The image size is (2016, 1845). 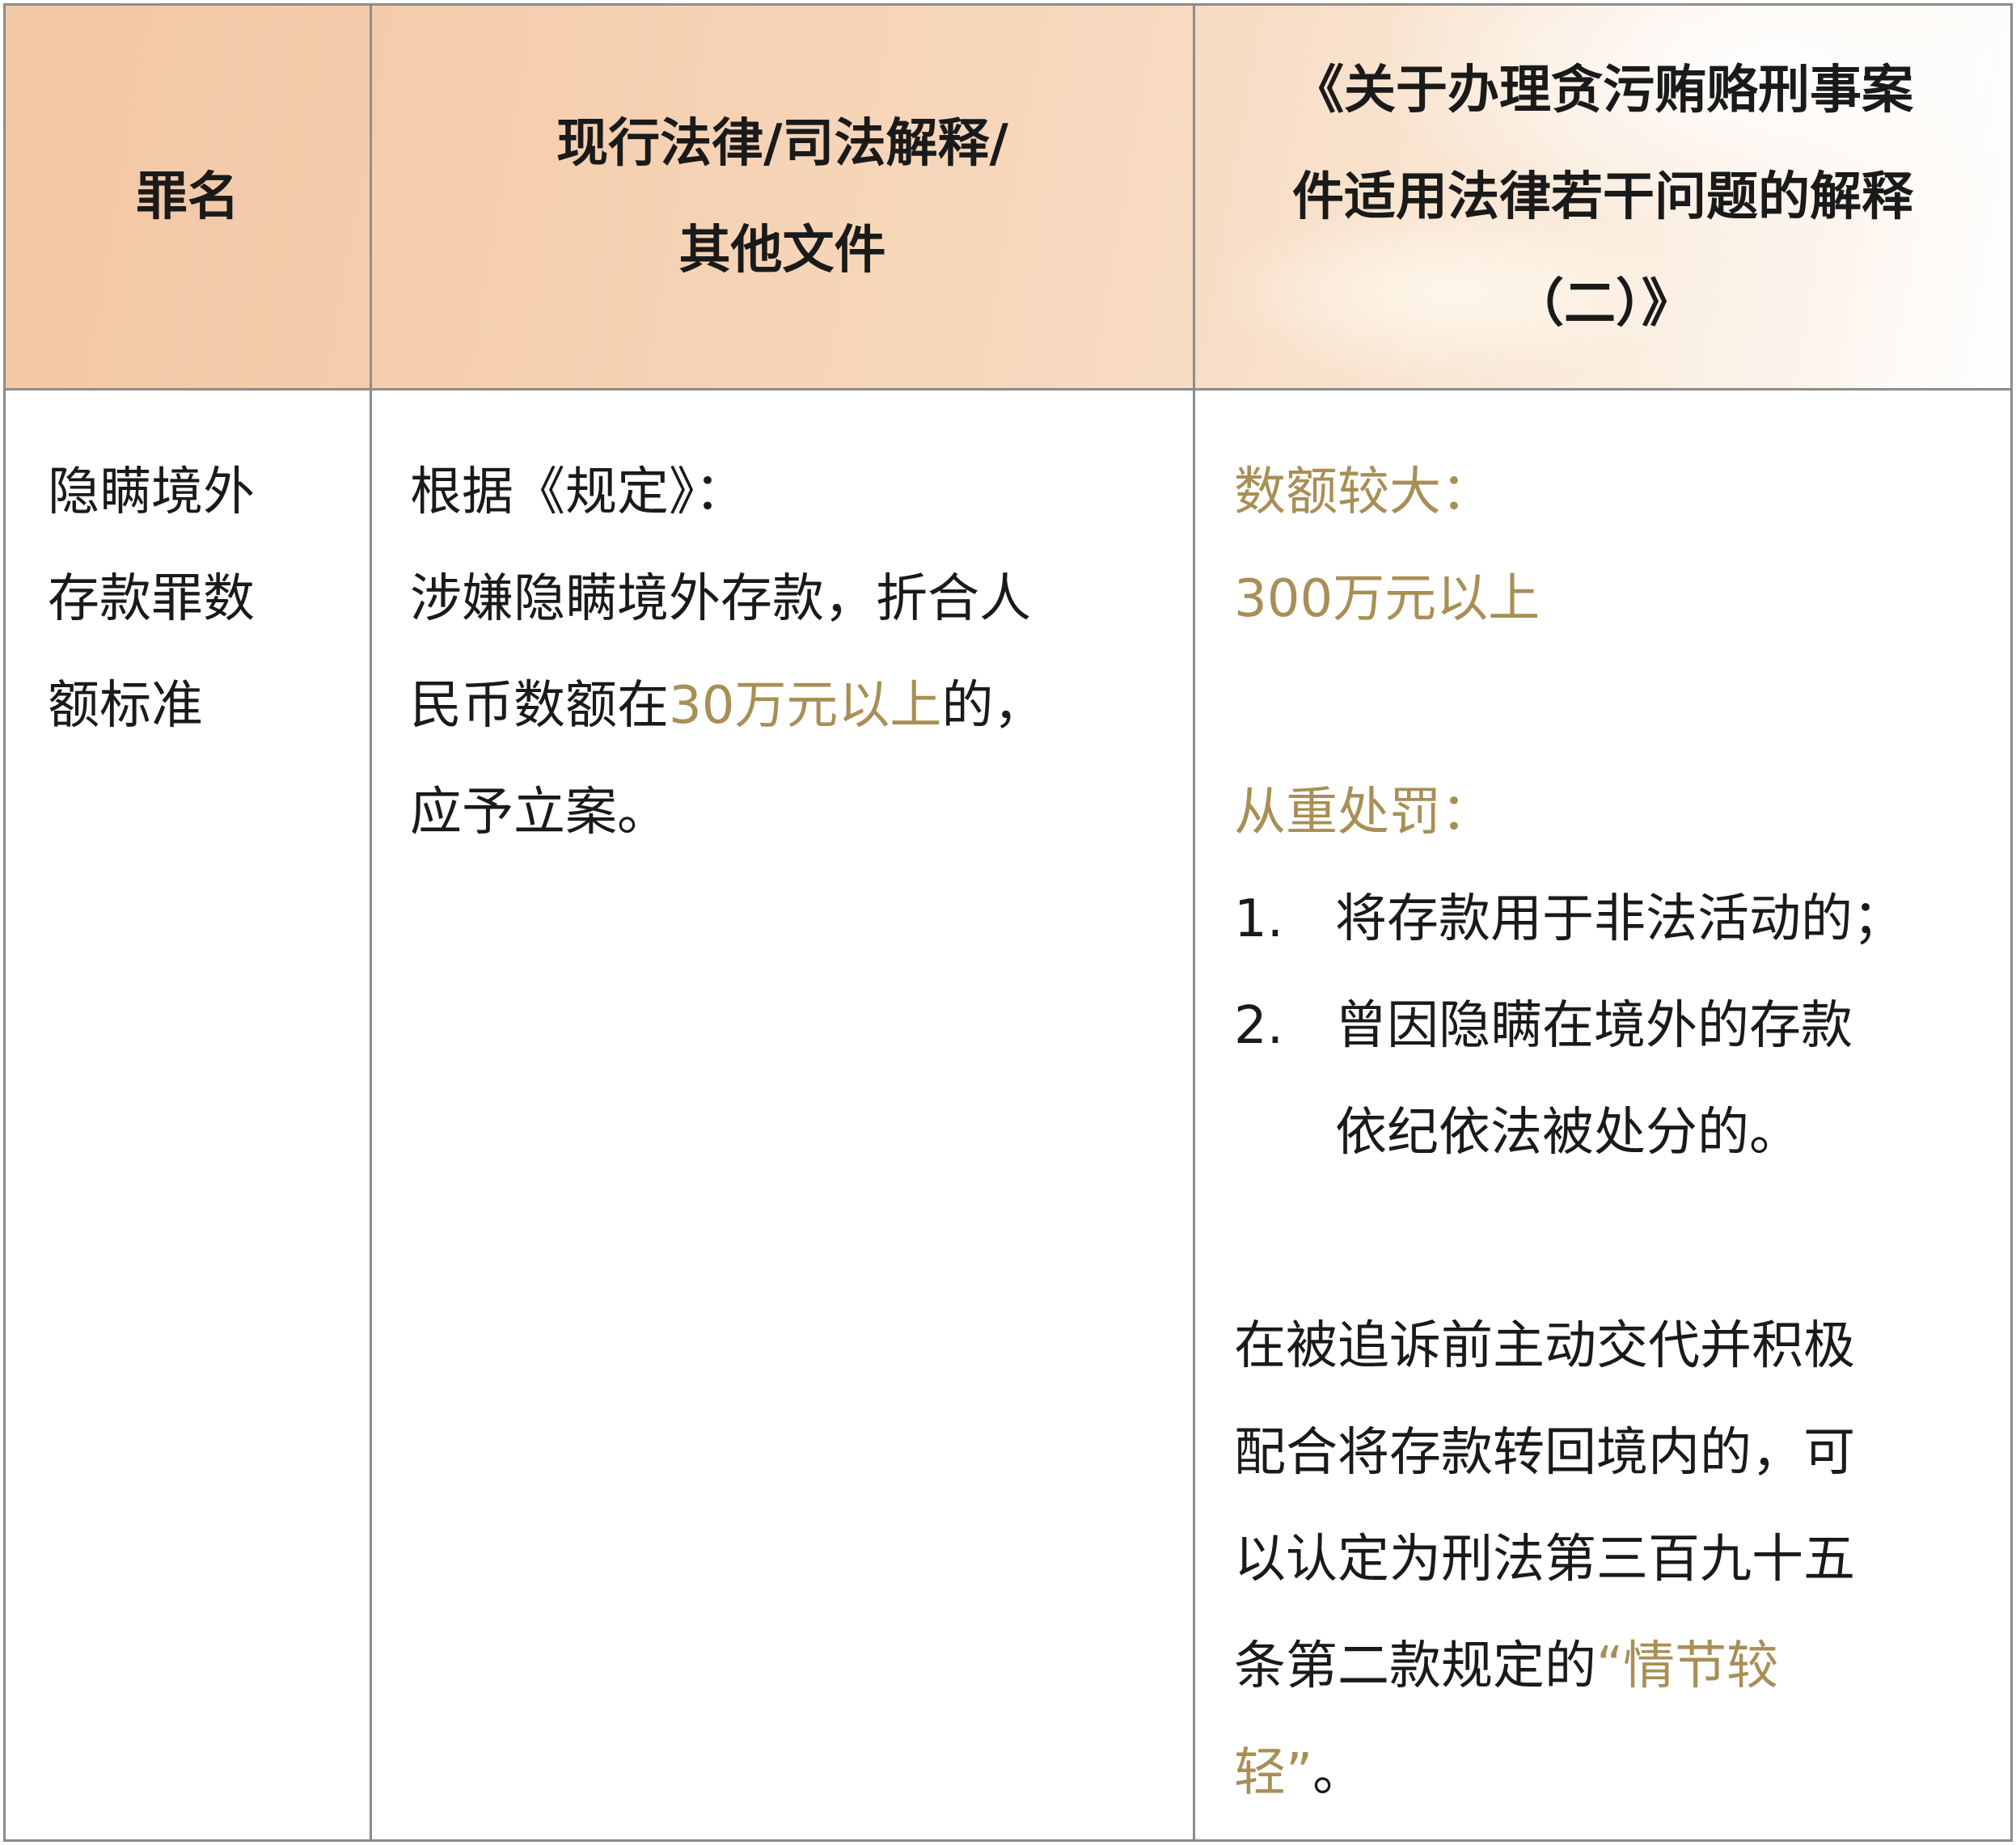 What do you see at coordinates (1259, 919) in the screenshot?
I see `list-number: 1.` at bounding box center [1259, 919].